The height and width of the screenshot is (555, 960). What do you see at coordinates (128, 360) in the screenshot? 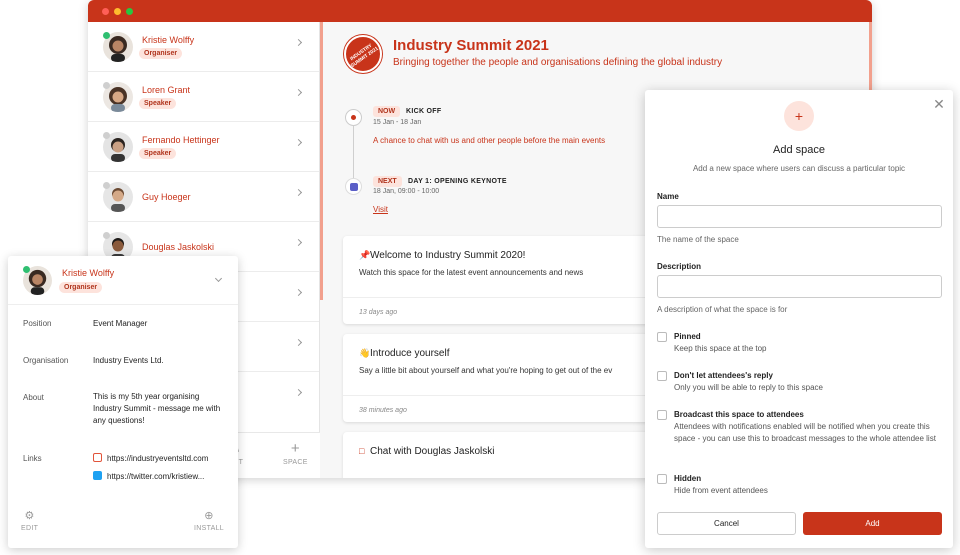
I see `field-value: Industry Events Ltd.` at bounding box center [128, 360].